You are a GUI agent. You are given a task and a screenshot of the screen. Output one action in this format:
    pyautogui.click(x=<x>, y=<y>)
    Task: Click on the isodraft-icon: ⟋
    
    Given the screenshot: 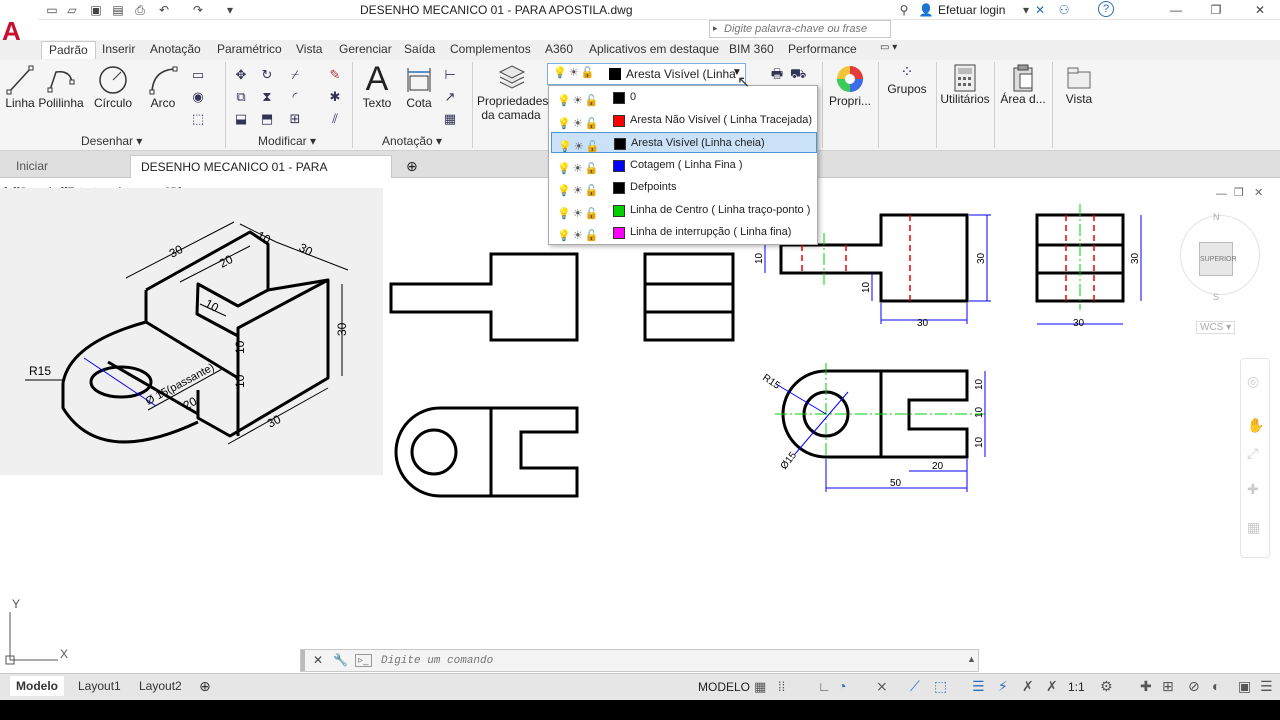 What is the action you would take?
    pyautogui.click(x=915, y=686)
    